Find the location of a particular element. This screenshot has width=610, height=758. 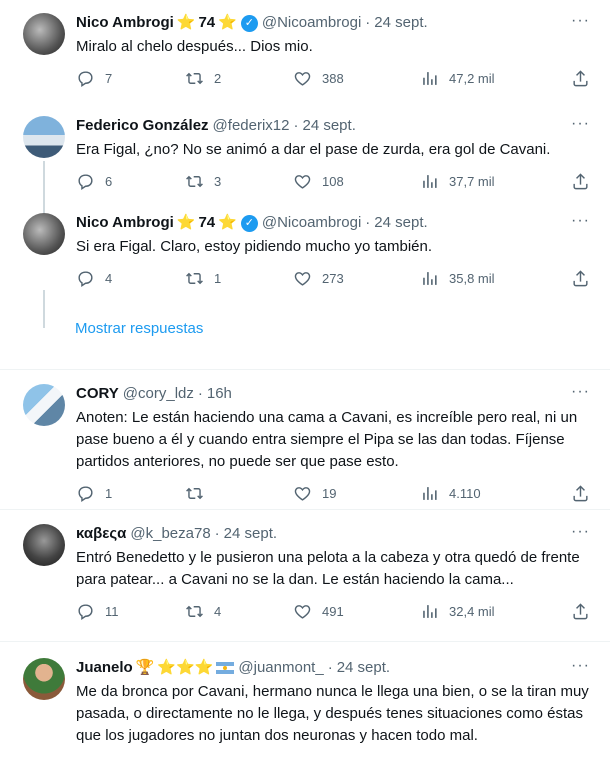

tweet-text: Miralo al chelo después... Dios mio. is located at coordinates (194, 46).